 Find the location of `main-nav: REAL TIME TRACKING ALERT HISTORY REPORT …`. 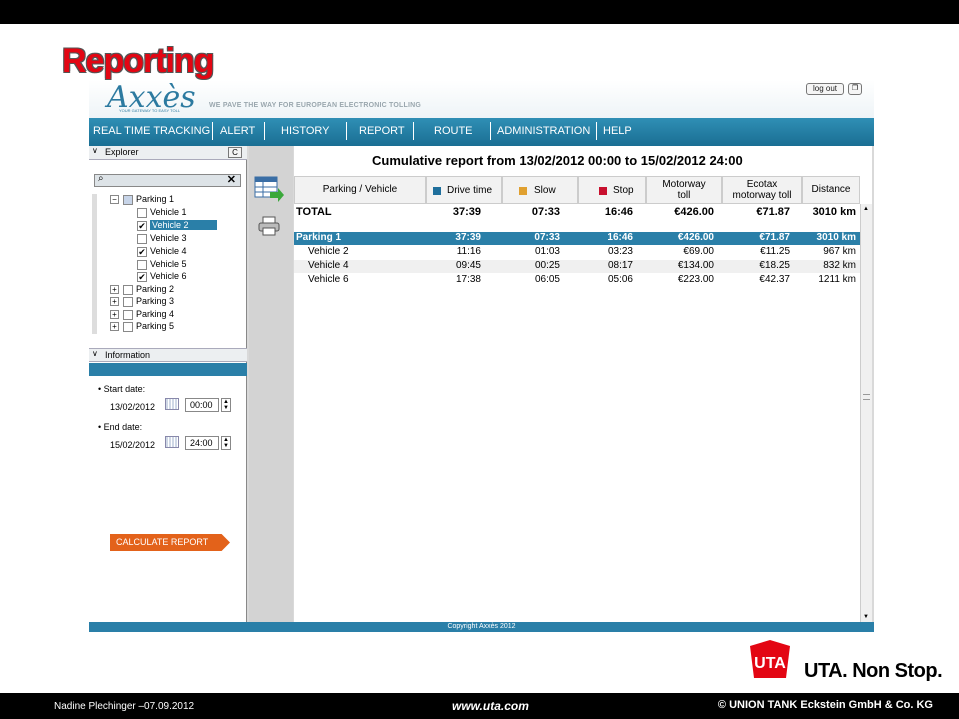

main-nav: REAL TIME TRACKING ALERT HISTORY REPORT … is located at coordinates (481, 132).